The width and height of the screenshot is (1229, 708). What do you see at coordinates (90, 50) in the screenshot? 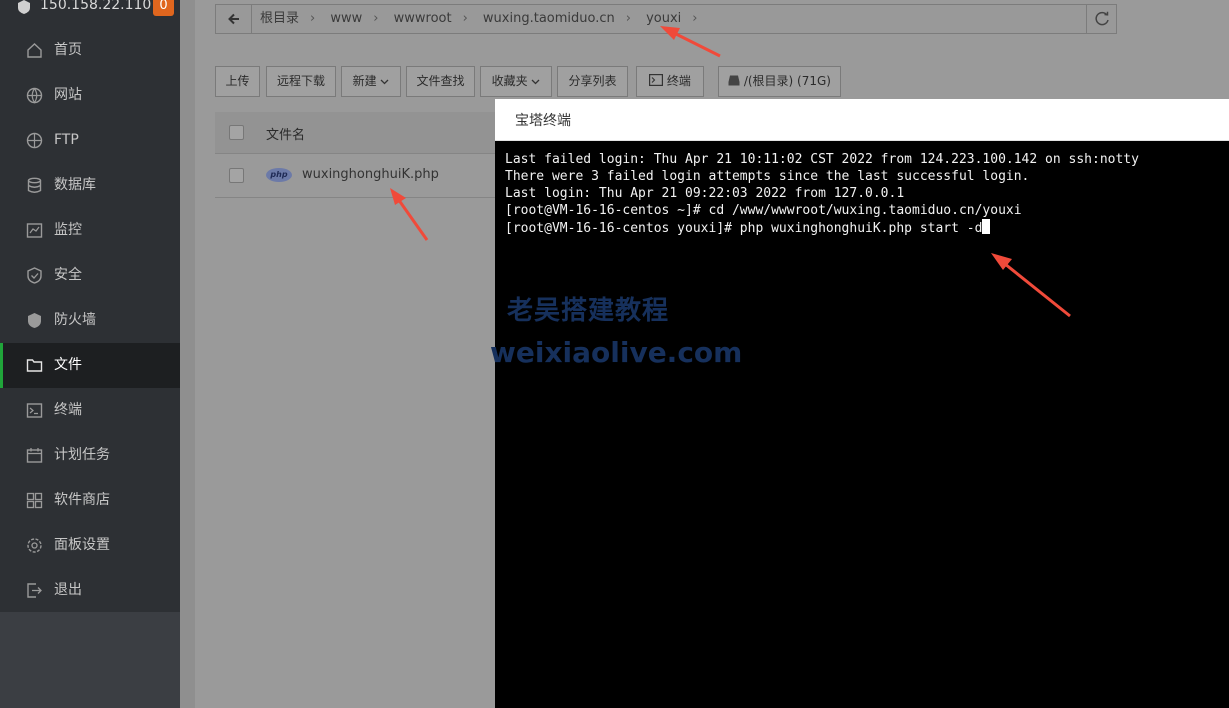
I see `sidebar-item-home: 首页` at bounding box center [90, 50].